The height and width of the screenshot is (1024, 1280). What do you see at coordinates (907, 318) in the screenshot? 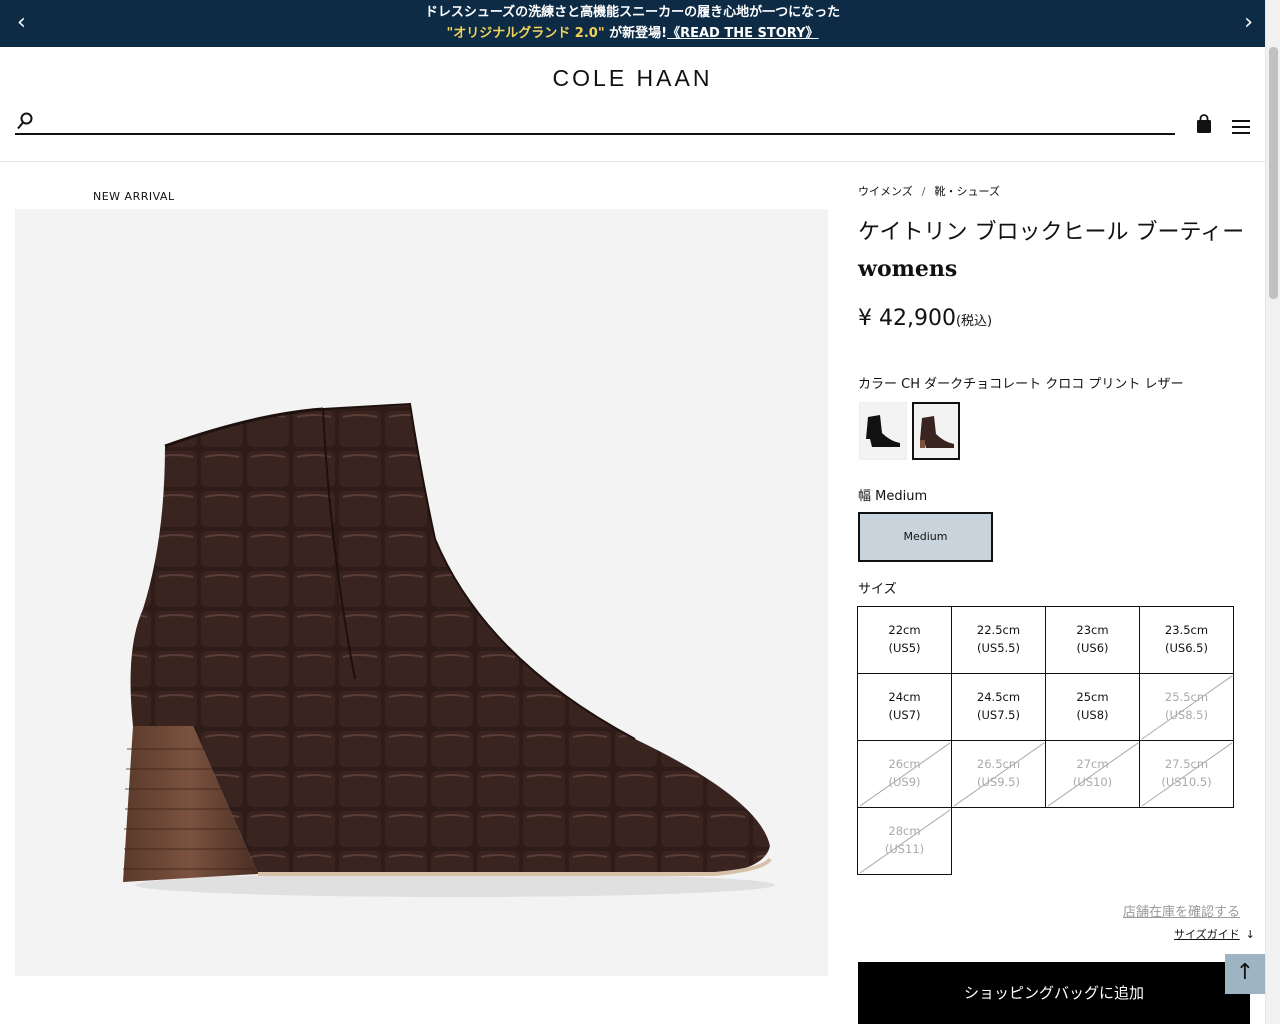
I see `price-value: ¥ 42,900` at bounding box center [907, 318].